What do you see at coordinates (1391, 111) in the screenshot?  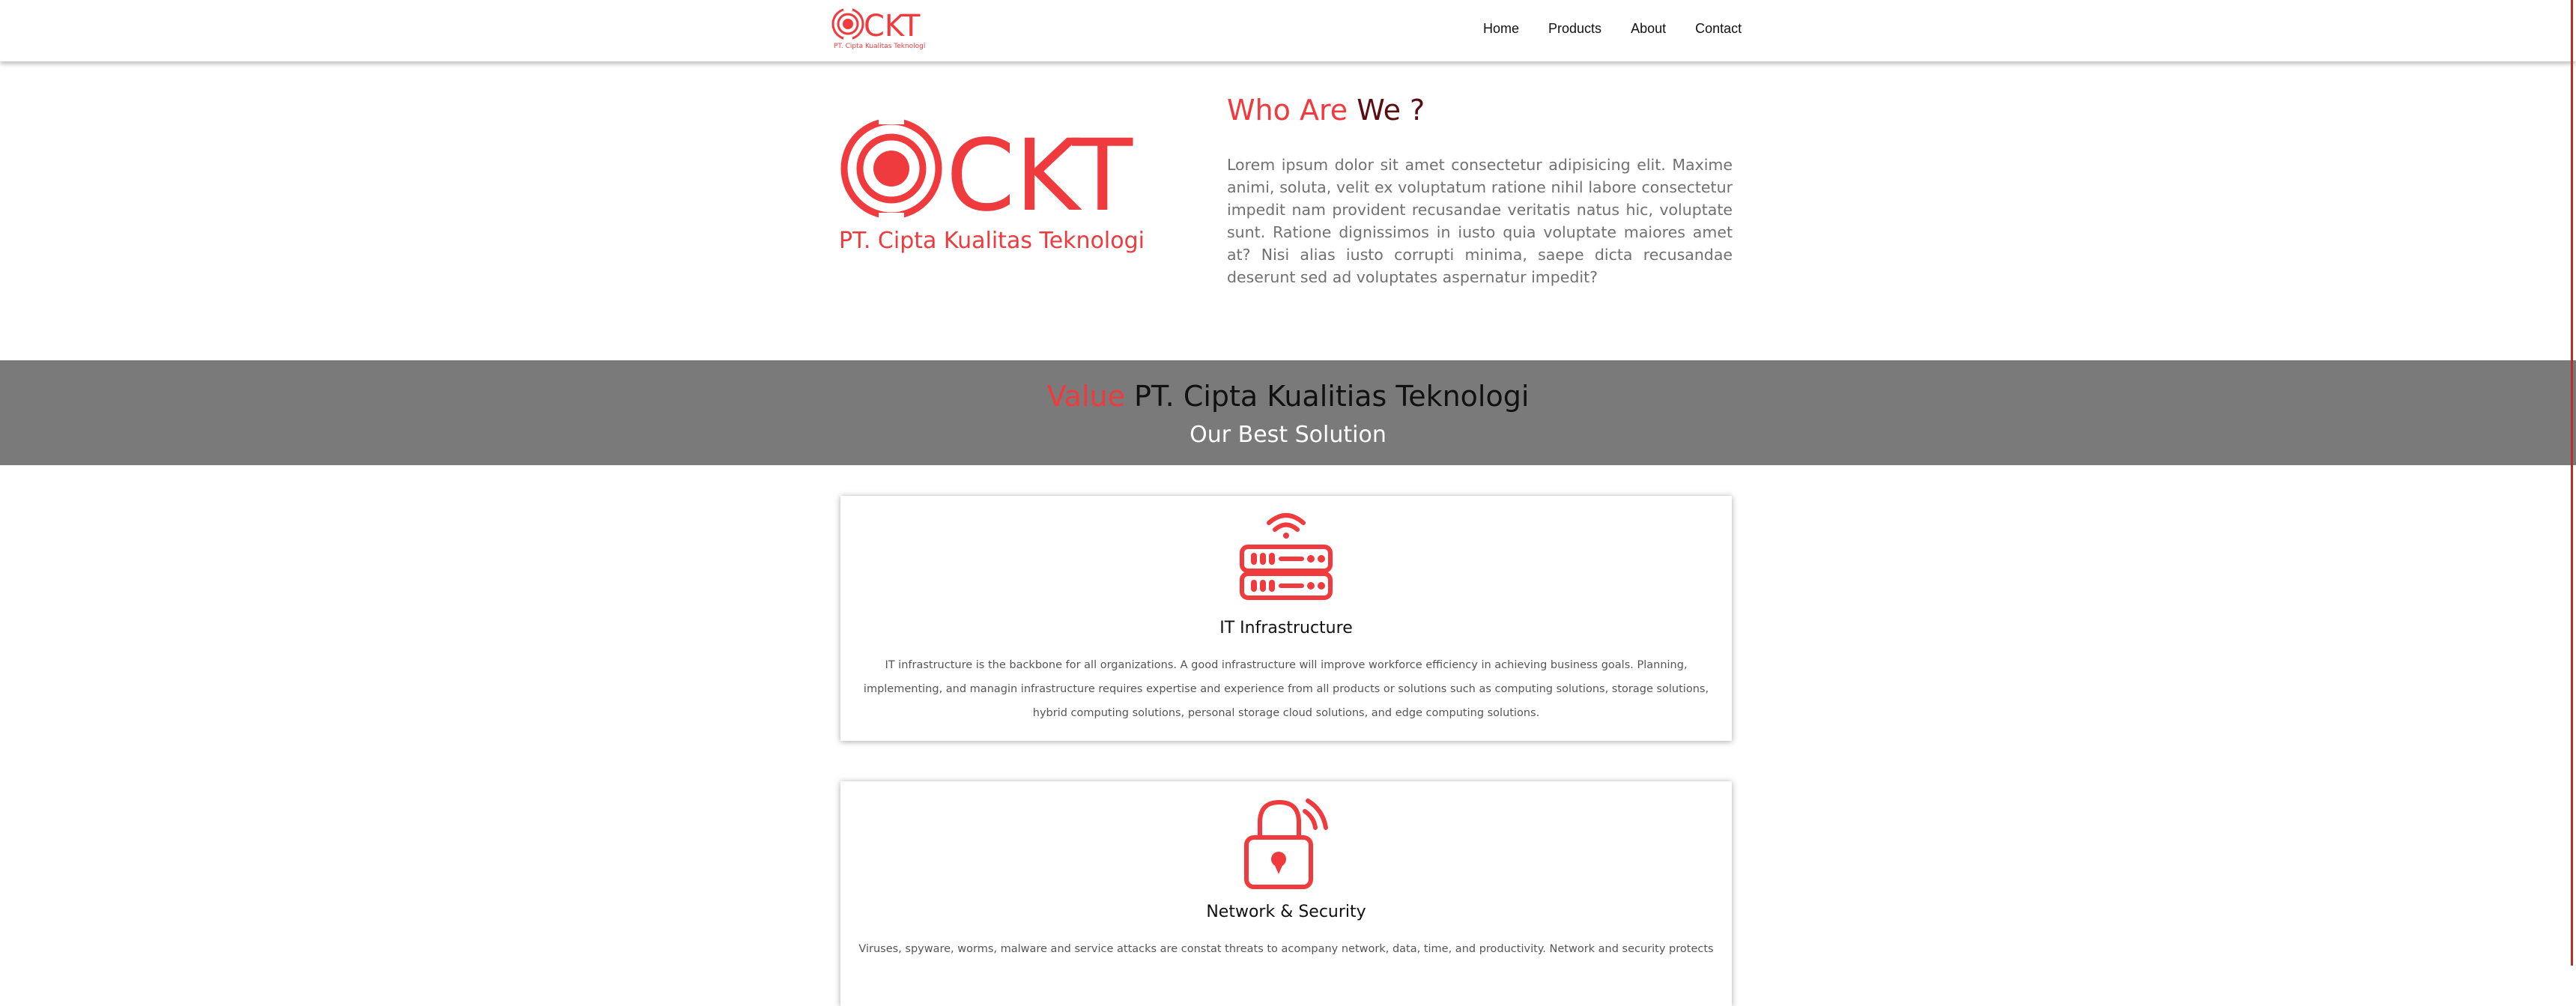 I see `who-title-part2: We ?` at bounding box center [1391, 111].